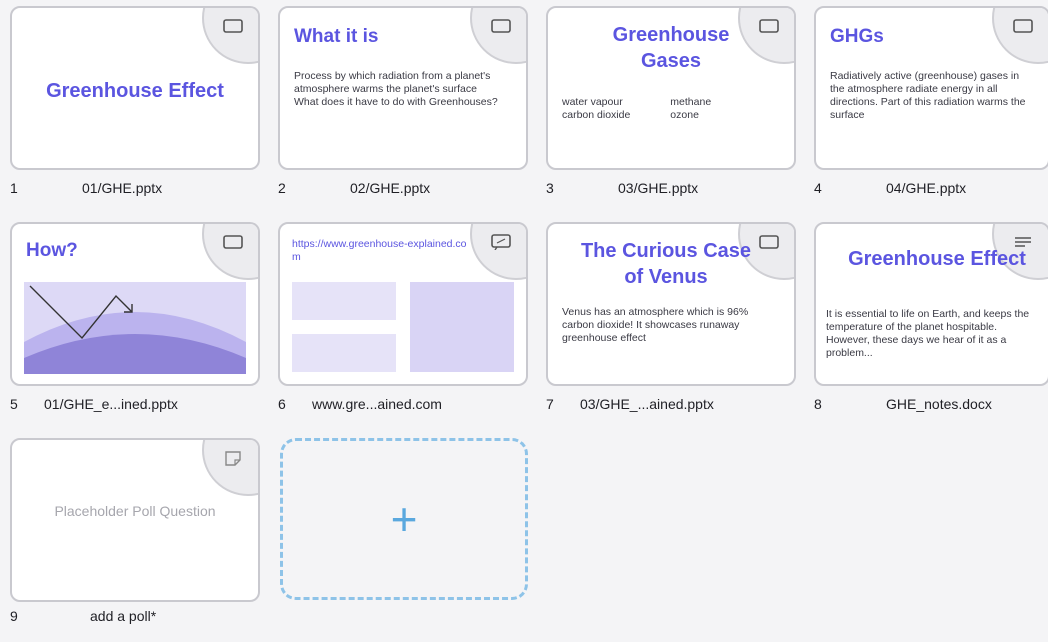 The width and height of the screenshot is (1048, 642). Describe the element at coordinates (501, 242) in the screenshot. I see `web-icon` at that location.